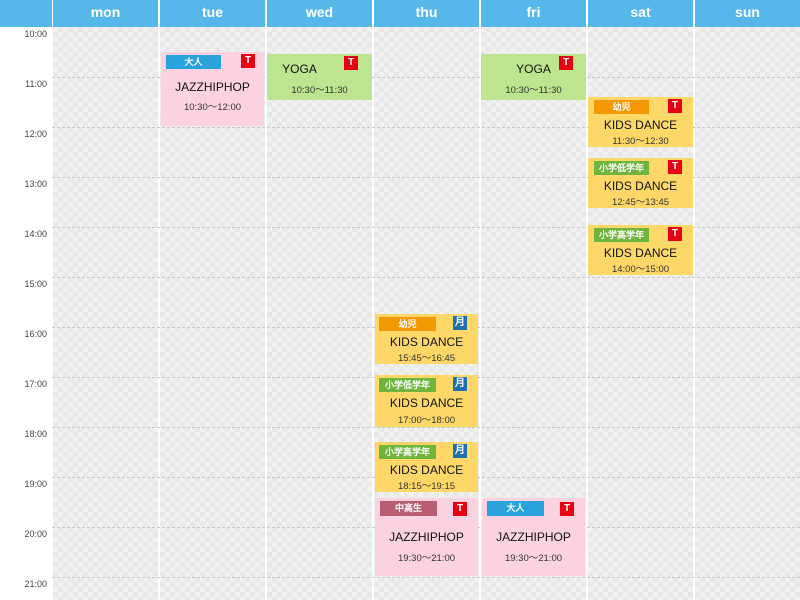 The image size is (800, 600). I want to click on class-time: 11:30〜12:30, so click(640, 141).